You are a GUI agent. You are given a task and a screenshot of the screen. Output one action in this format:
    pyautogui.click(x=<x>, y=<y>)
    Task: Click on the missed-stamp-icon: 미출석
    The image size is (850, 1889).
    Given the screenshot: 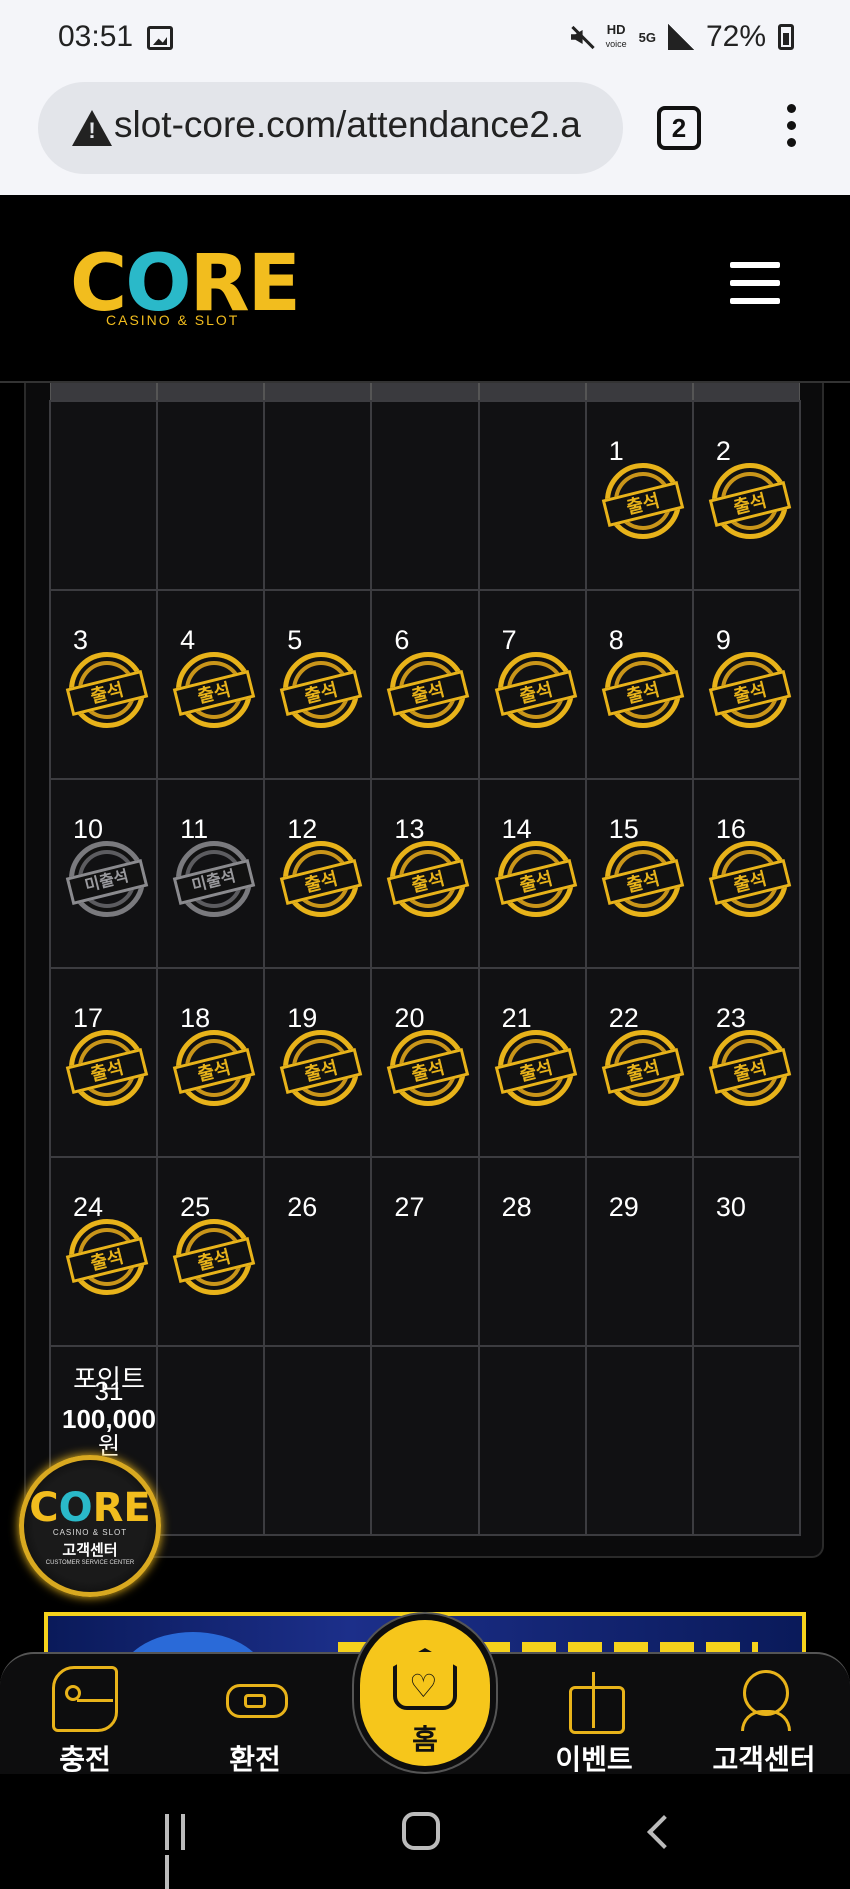 What is the action you would take?
    pyautogui.click(x=214, y=879)
    